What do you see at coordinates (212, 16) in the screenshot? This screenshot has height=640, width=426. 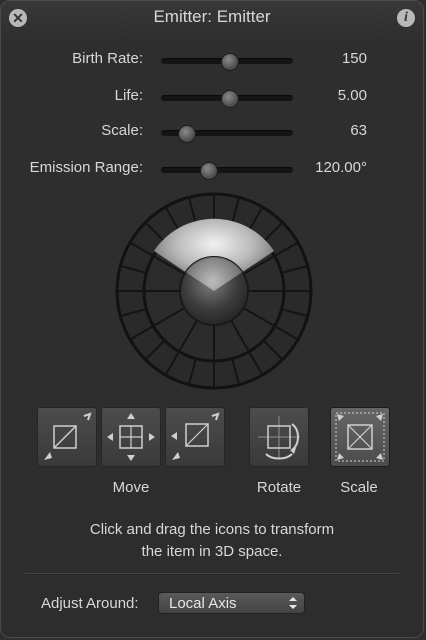 I see `hud-title: Emitter` at bounding box center [212, 16].